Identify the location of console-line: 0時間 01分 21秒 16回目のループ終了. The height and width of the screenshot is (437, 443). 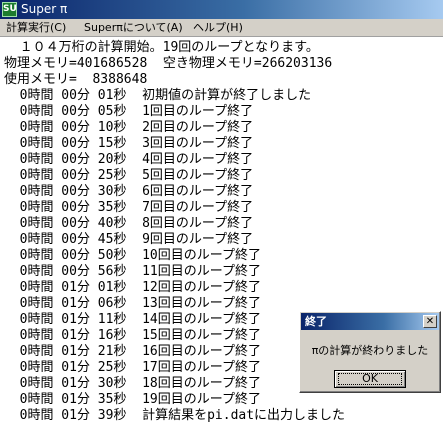
(132, 351).